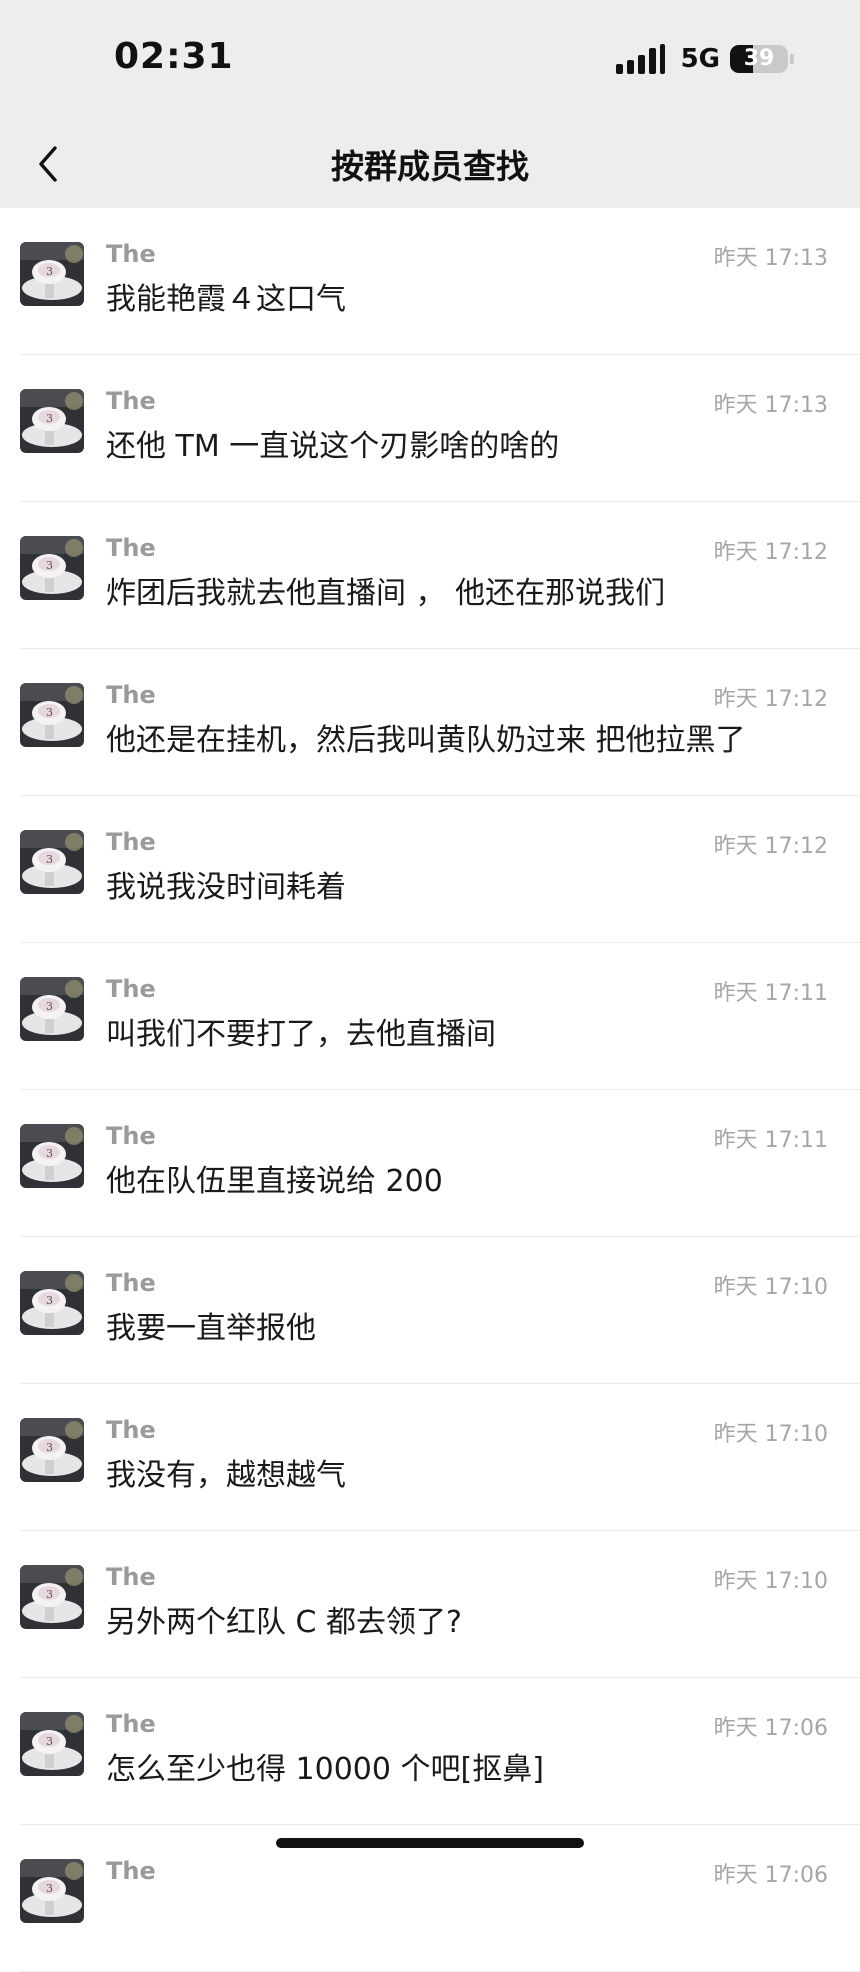 The image size is (860, 1972). What do you see at coordinates (430, 1457) in the screenshot?
I see `message-row: 3 The 昨天 17:10 我没有，越想越气` at bounding box center [430, 1457].